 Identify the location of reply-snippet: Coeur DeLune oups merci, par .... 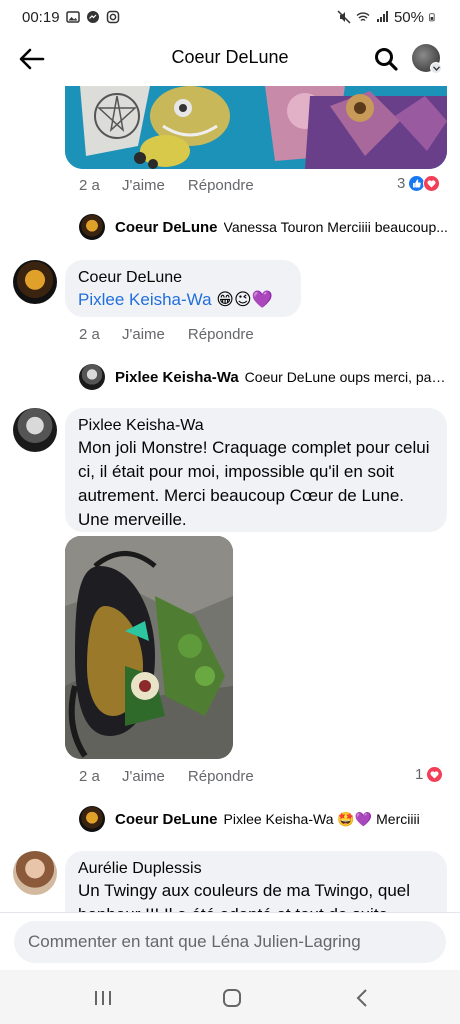
(346, 377).